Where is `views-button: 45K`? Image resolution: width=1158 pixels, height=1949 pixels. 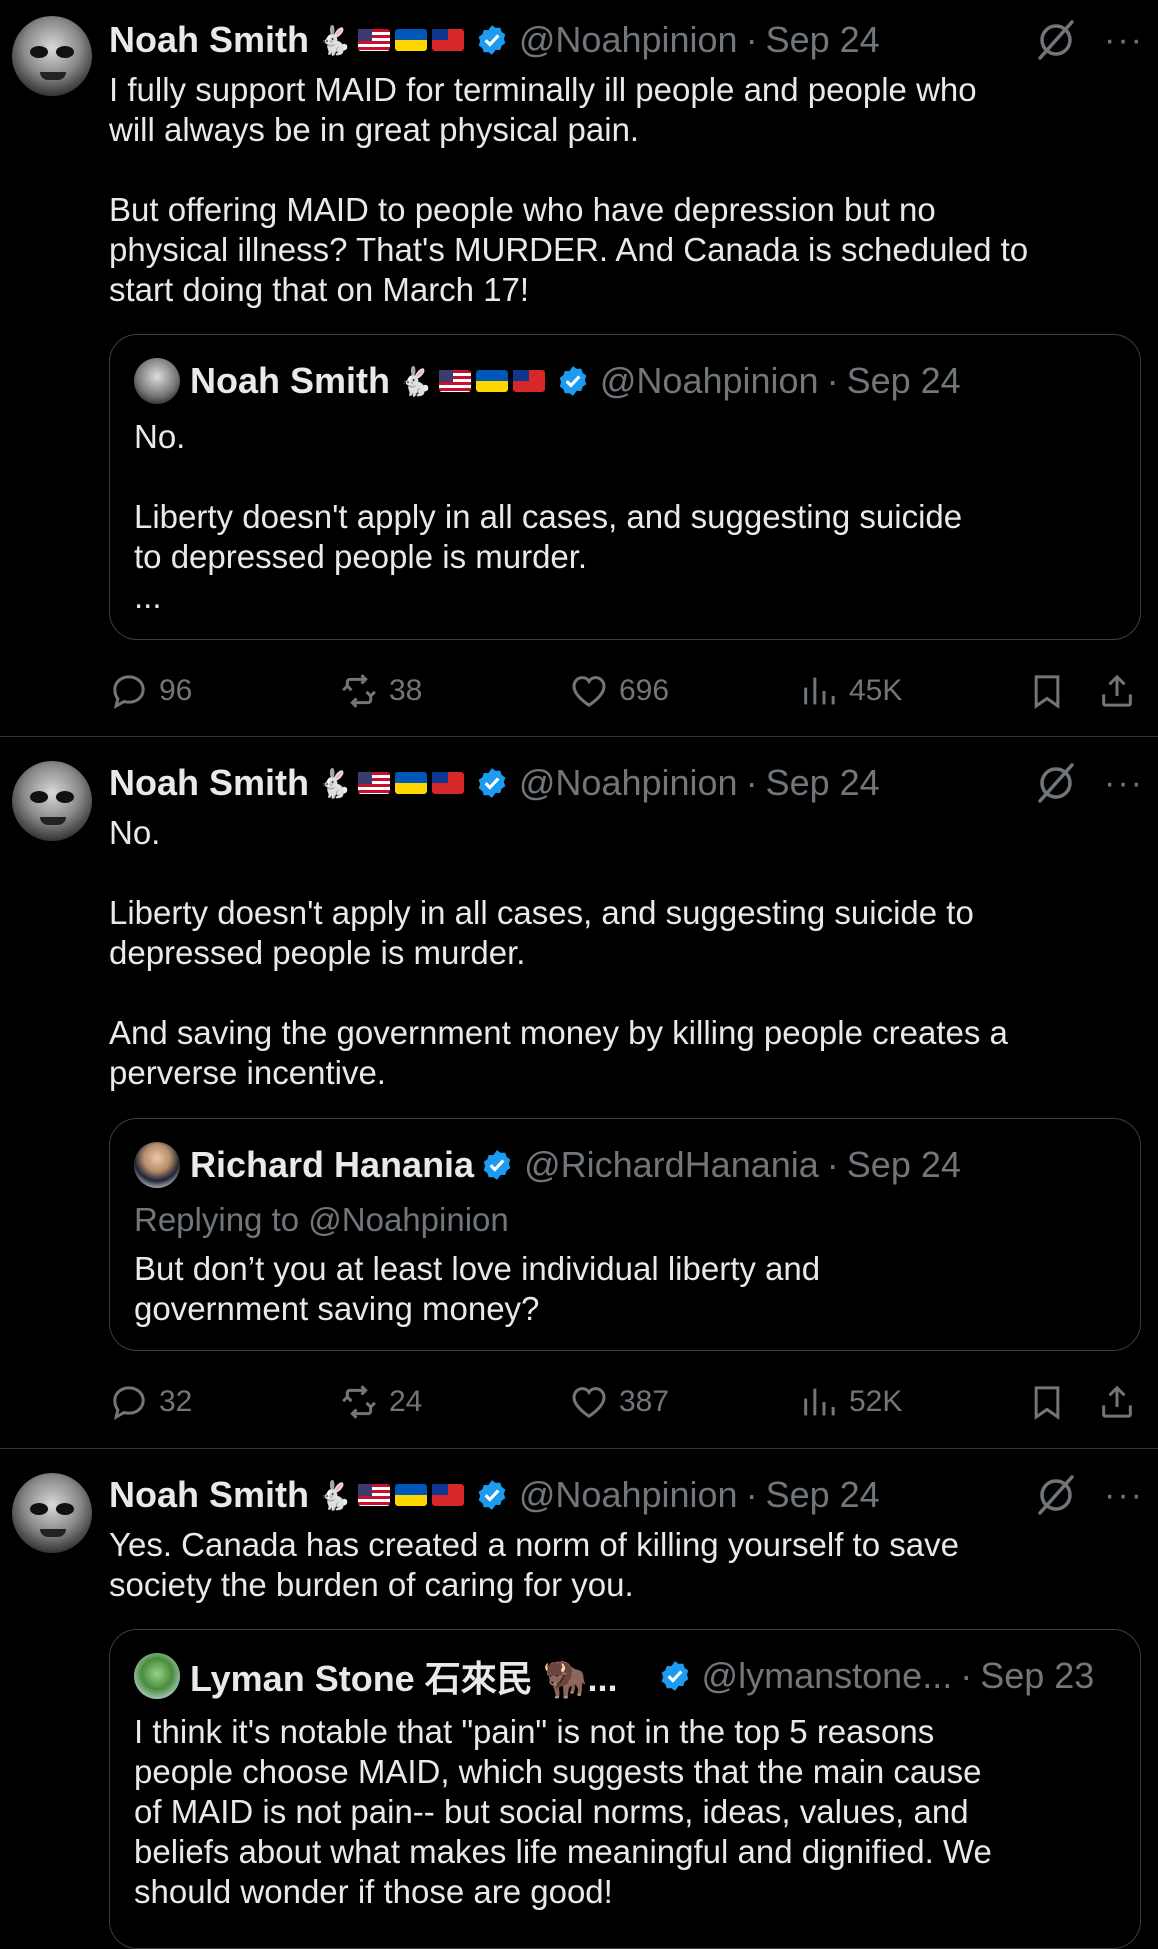
views-button: 45K is located at coordinates (850, 691).